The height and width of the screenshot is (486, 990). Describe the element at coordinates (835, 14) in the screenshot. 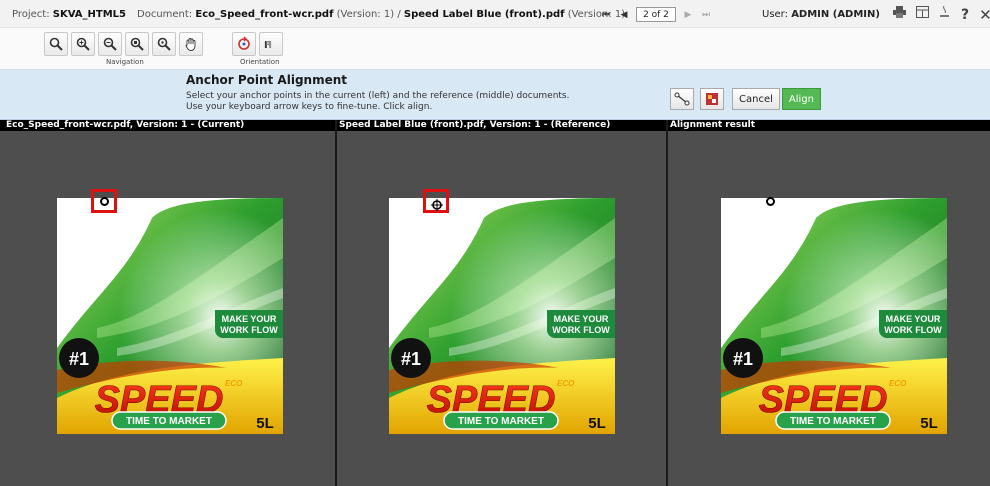

I see `user-name: ADMIN (ADMIN)` at that location.